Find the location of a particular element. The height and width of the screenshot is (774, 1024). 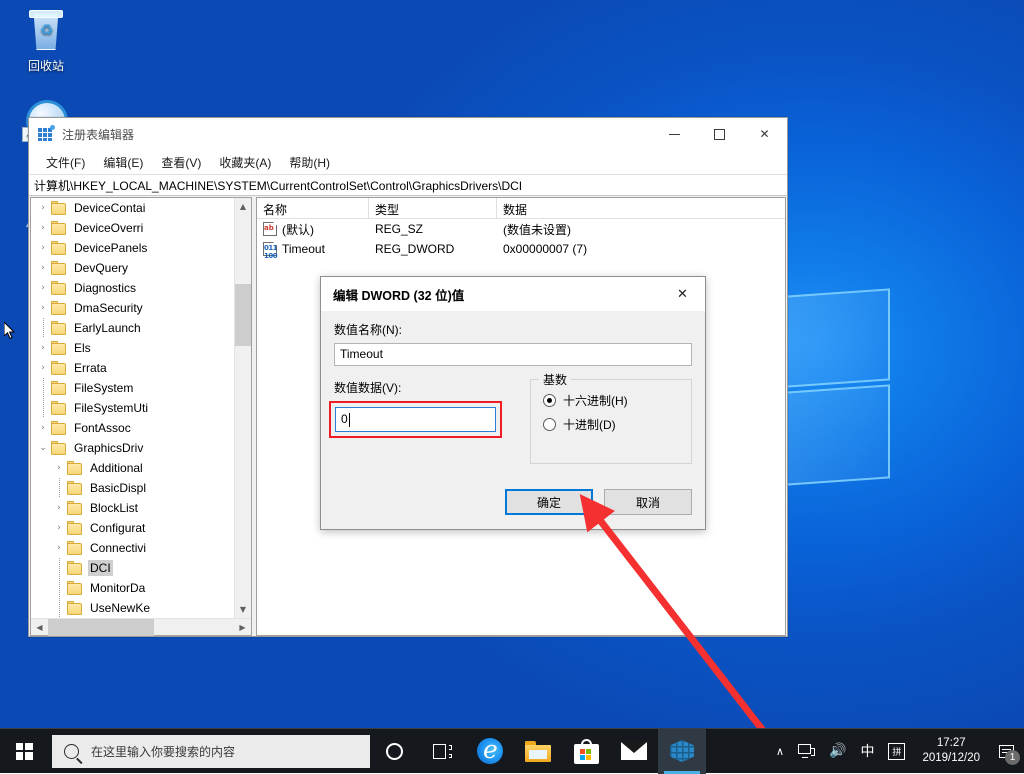

dialog-titlebar: 编辑 DWORD (32 位)值 ✕ is located at coordinates (513, 294).